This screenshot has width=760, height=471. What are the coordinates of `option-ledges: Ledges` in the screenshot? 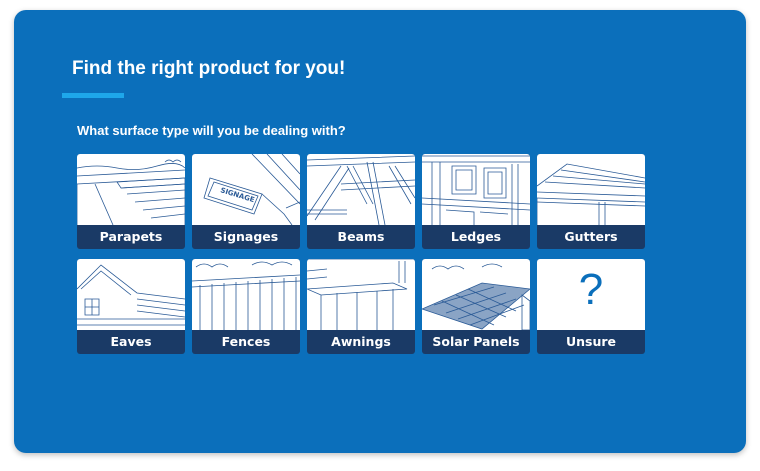 It's located at (476, 201).